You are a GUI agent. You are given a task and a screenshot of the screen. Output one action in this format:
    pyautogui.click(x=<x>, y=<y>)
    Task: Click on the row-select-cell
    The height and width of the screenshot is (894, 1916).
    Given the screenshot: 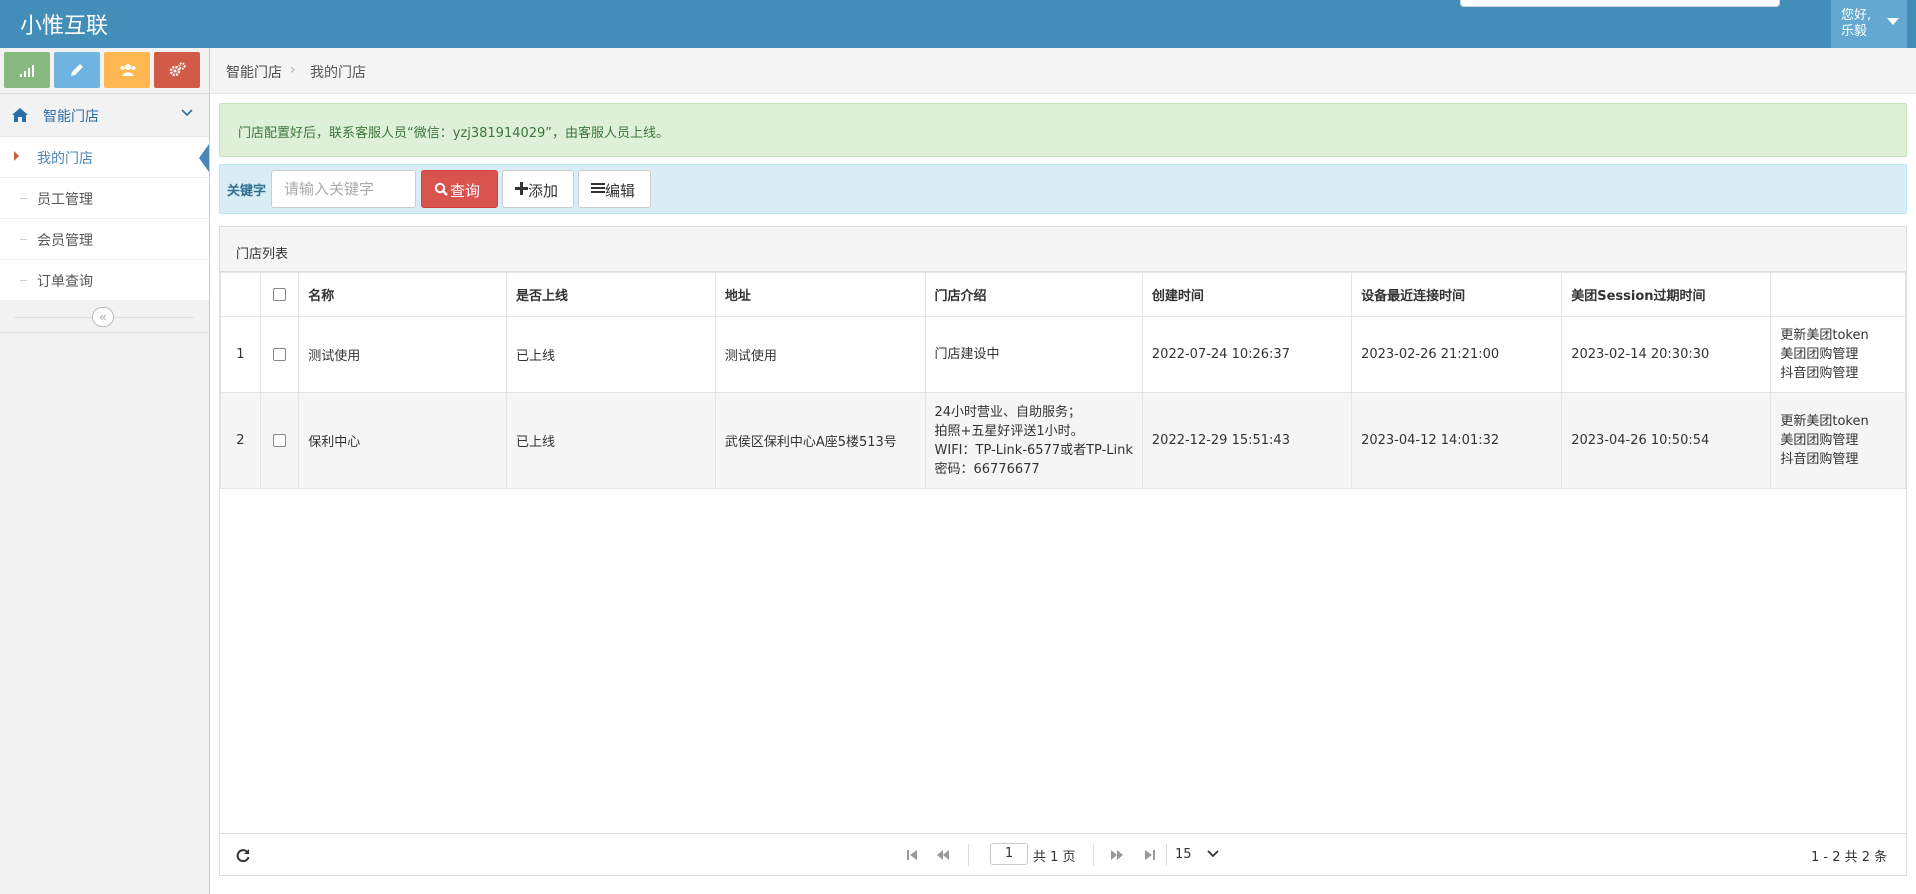 What is the action you would take?
    pyautogui.click(x=279, y=354)
    